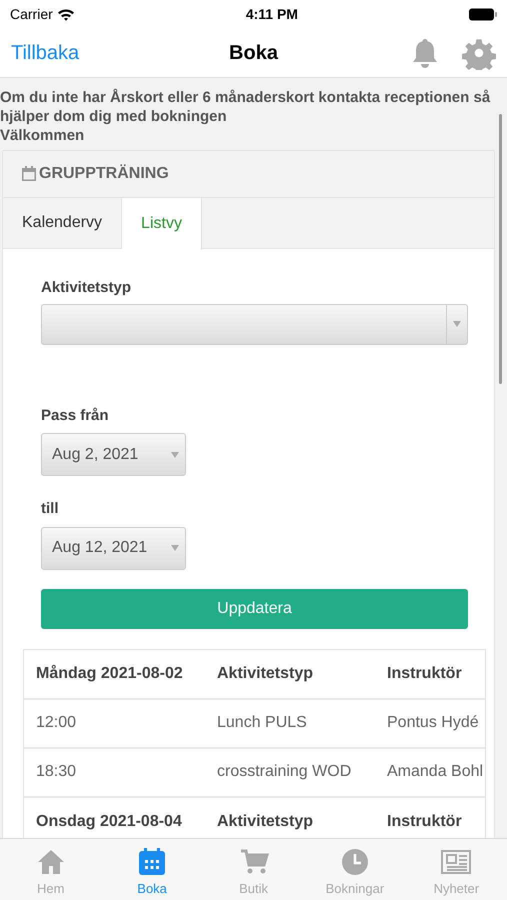  Describe the element at coordinates (482, 14) in the screenshot. I see `battery-icon` at that location.